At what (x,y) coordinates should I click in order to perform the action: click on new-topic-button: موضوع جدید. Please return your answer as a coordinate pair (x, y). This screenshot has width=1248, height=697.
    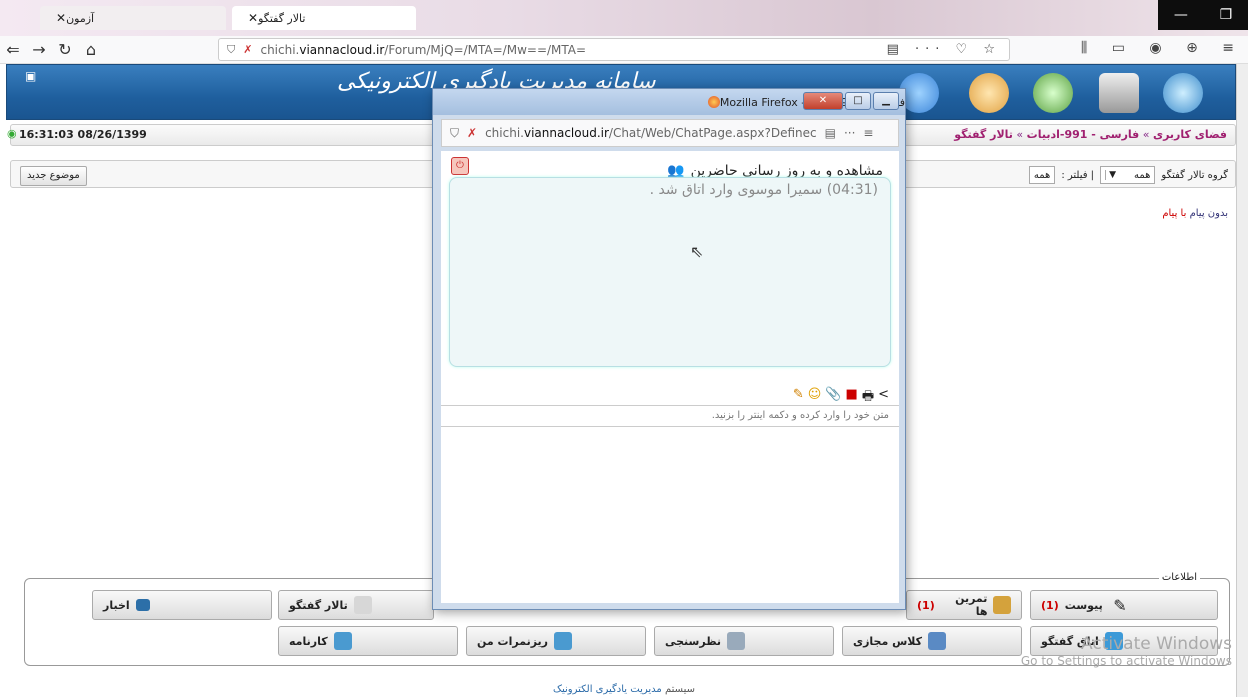
    Looking at the image, I should click on (53, 176).